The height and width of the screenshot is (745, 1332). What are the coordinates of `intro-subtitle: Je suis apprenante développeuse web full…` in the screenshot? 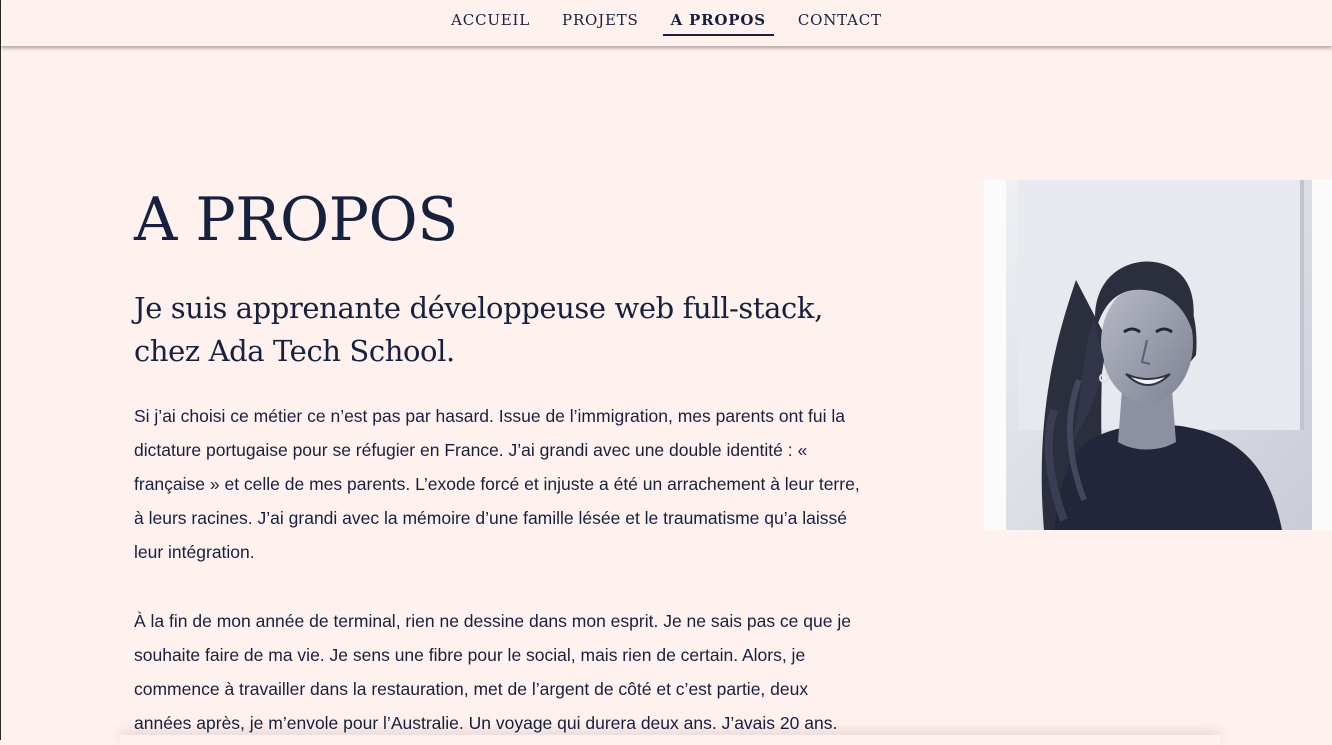 It's located at (478, 329).